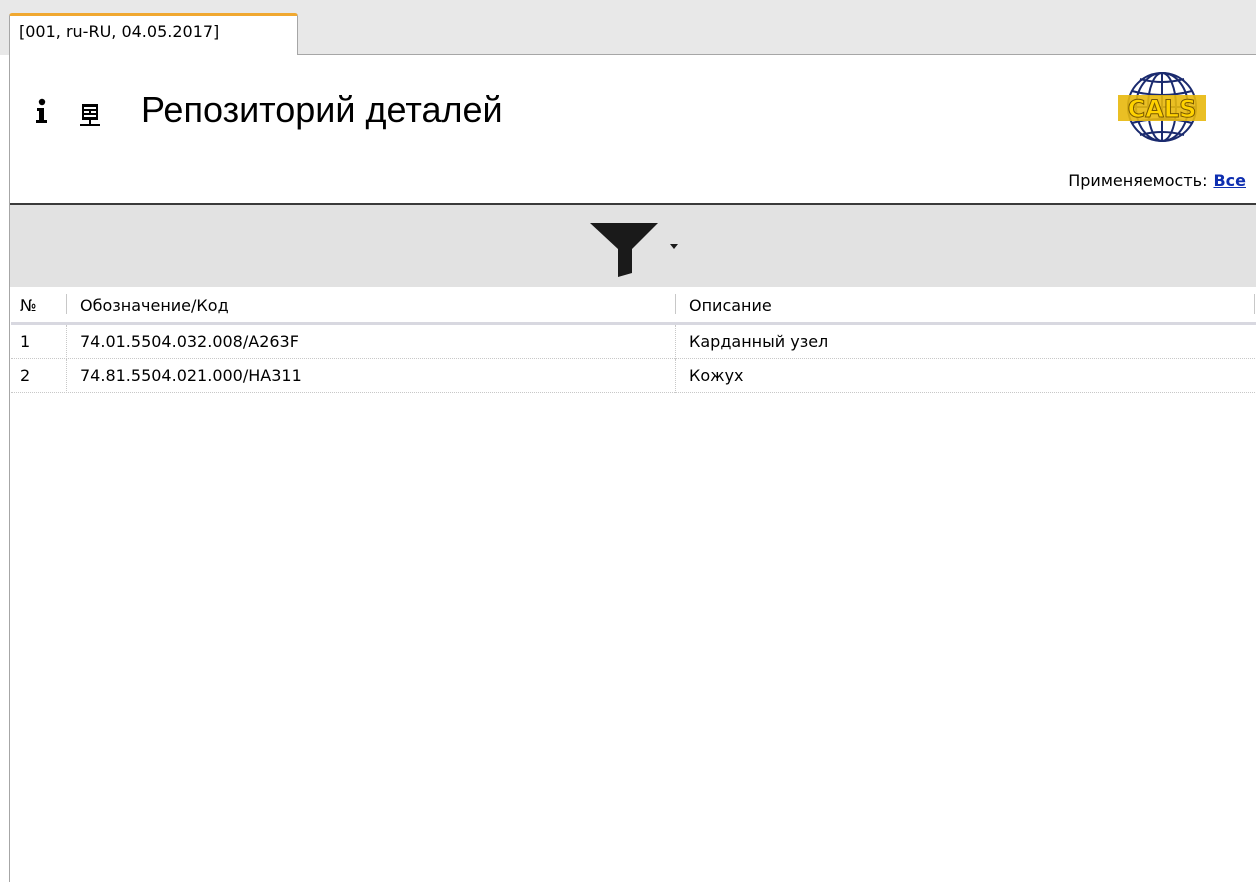  Describe the element at coordinates (1229, 180) in the screenshot. I see `applicability-link: Все` at that location.